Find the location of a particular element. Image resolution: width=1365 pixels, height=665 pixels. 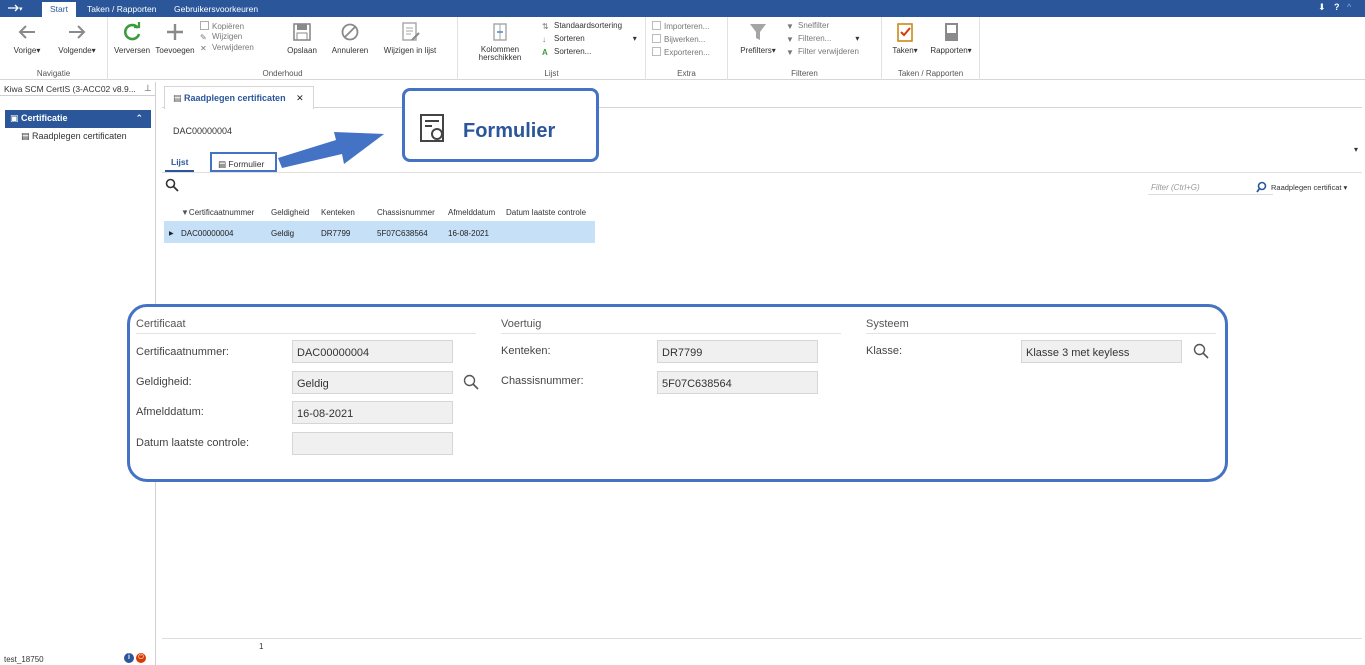

copy-icon is located at coordinates (204, 25).